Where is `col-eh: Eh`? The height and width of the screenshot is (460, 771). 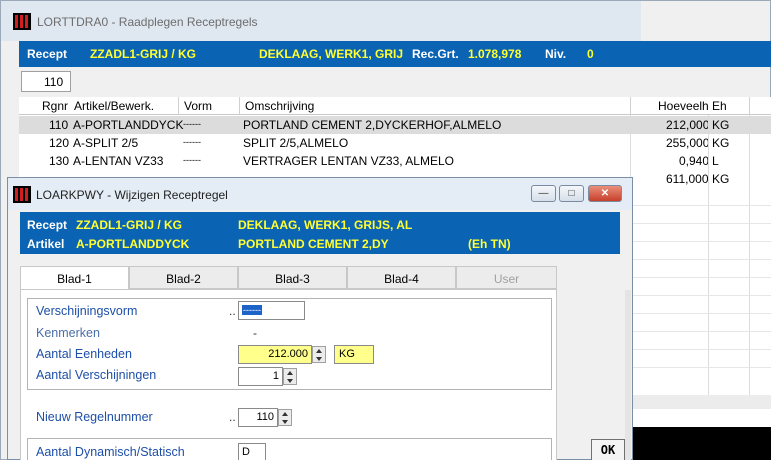 col-eh: Eh is located at coordinates (719, 106).